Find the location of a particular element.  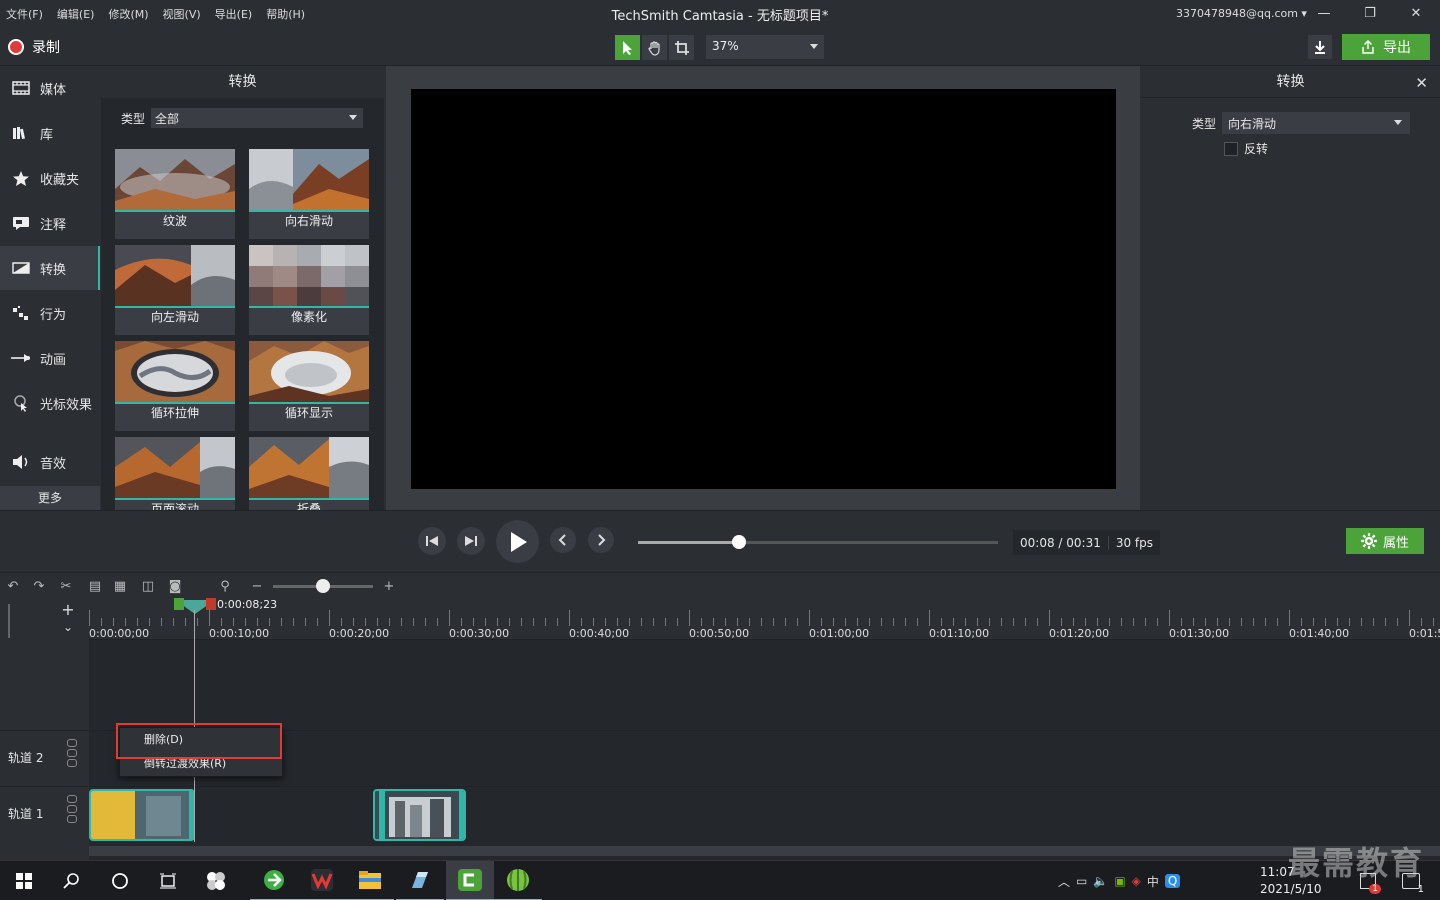

next-button is located at coordinates (601, 540).